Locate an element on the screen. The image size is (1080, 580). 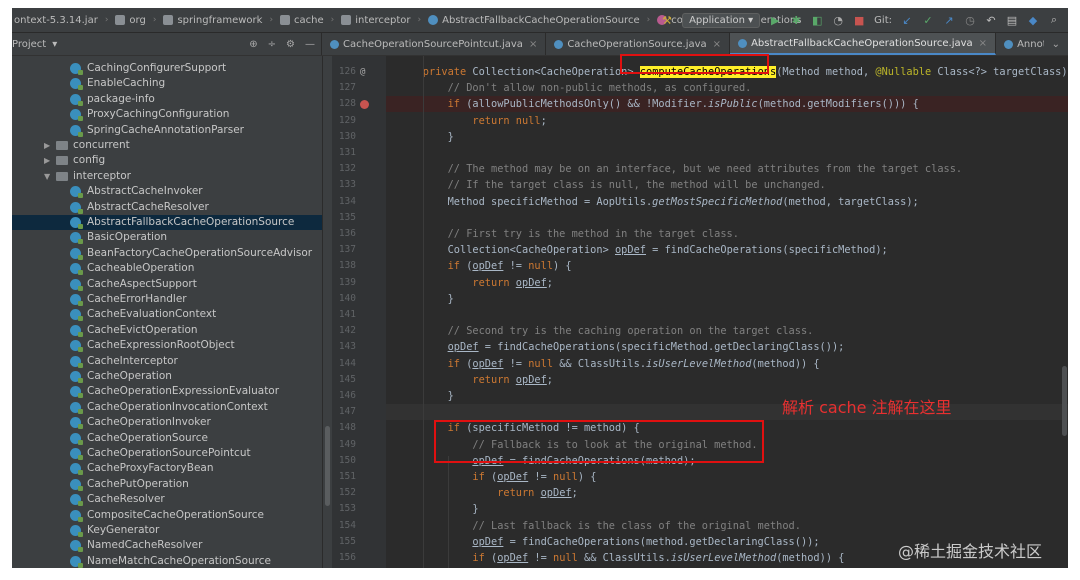
git-commit-icon: ✓ is located at coordinates (928, 20).